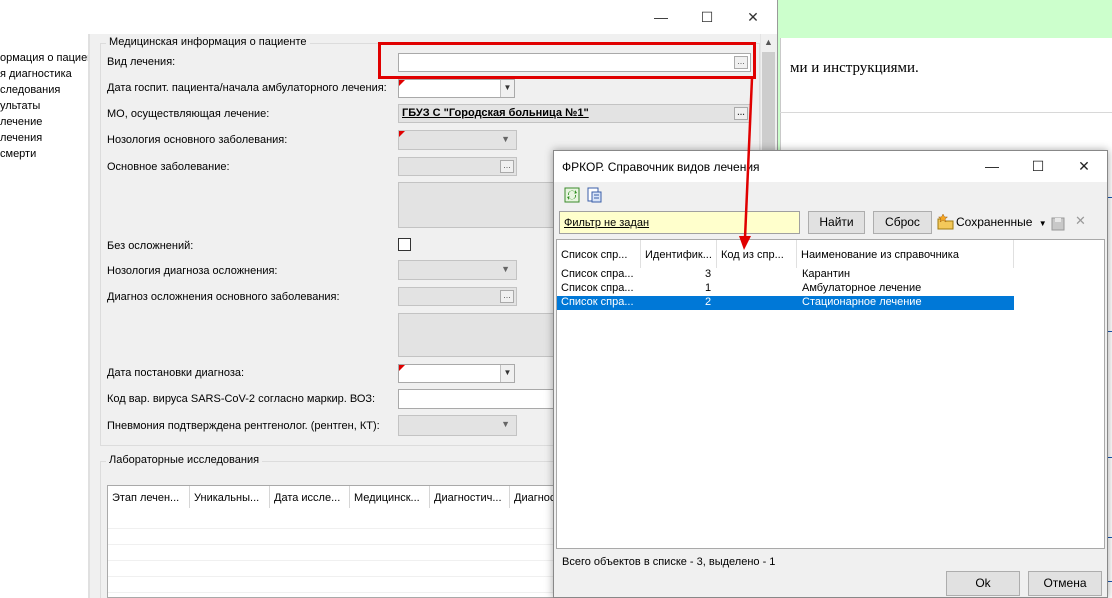  What do you see at coordinates (36, 74) in the screenshot?
I see `tree-item: я диагностика` at bounding box center [36, 74].